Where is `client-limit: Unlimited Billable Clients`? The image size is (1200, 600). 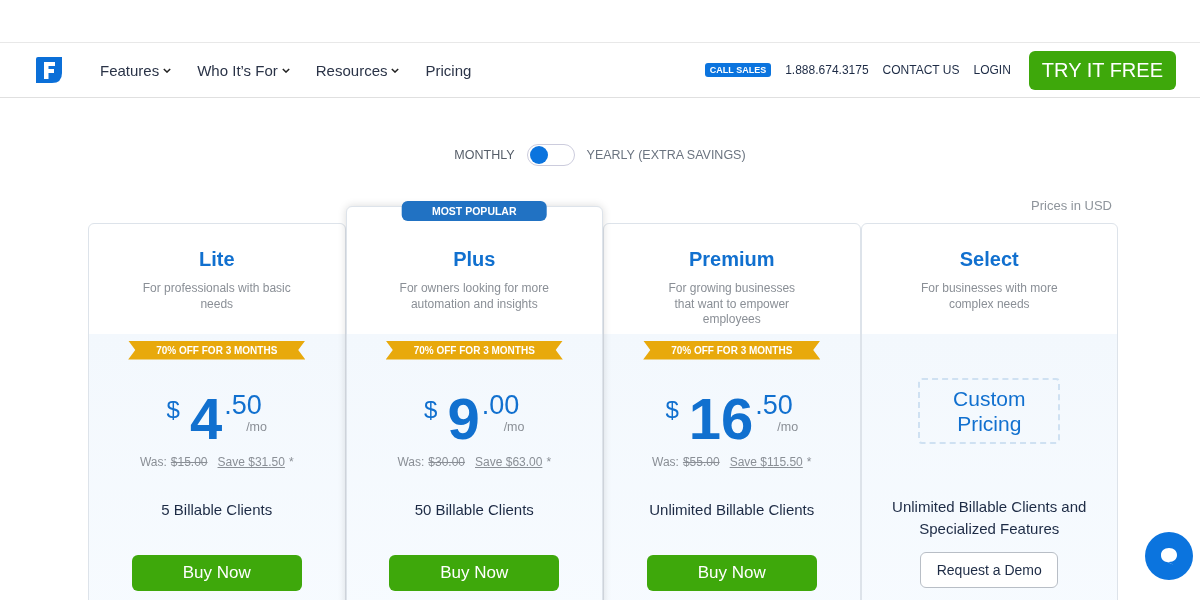
client-limit: Unlimited Billable Clients is located at coordinates (732, 510).